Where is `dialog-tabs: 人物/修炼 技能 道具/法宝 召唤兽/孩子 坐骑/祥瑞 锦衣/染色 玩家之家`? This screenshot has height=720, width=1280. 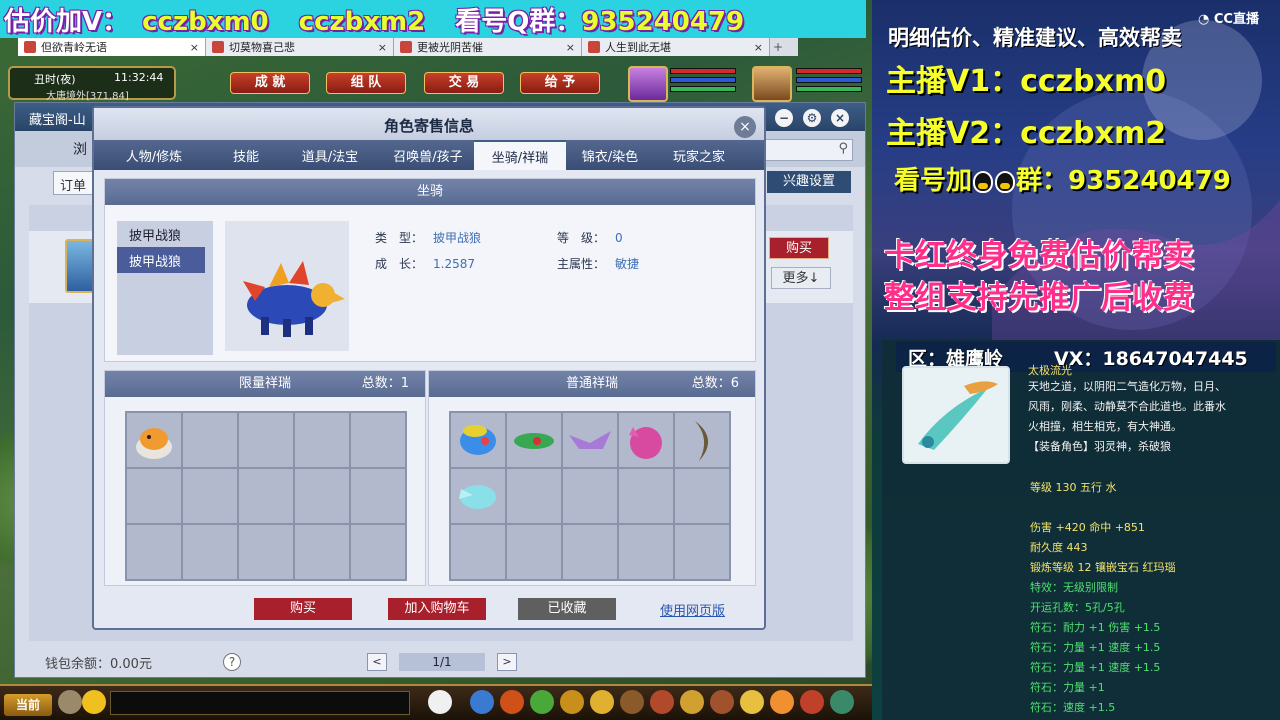
dialog-tabs: 人物/修炼 技能 道具/法宝 召唤兽/孩子 坐骑/祥瑞 锦衣/染色 玩家之家 is located at coordinates (429, 155).